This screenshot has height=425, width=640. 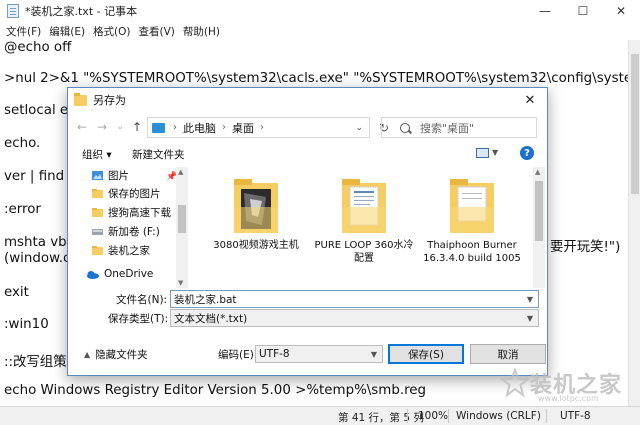 What do you see at coordinates (515, 383) in the screenshot?
I see `star-logo-icon` at bounding box center [515, 383].